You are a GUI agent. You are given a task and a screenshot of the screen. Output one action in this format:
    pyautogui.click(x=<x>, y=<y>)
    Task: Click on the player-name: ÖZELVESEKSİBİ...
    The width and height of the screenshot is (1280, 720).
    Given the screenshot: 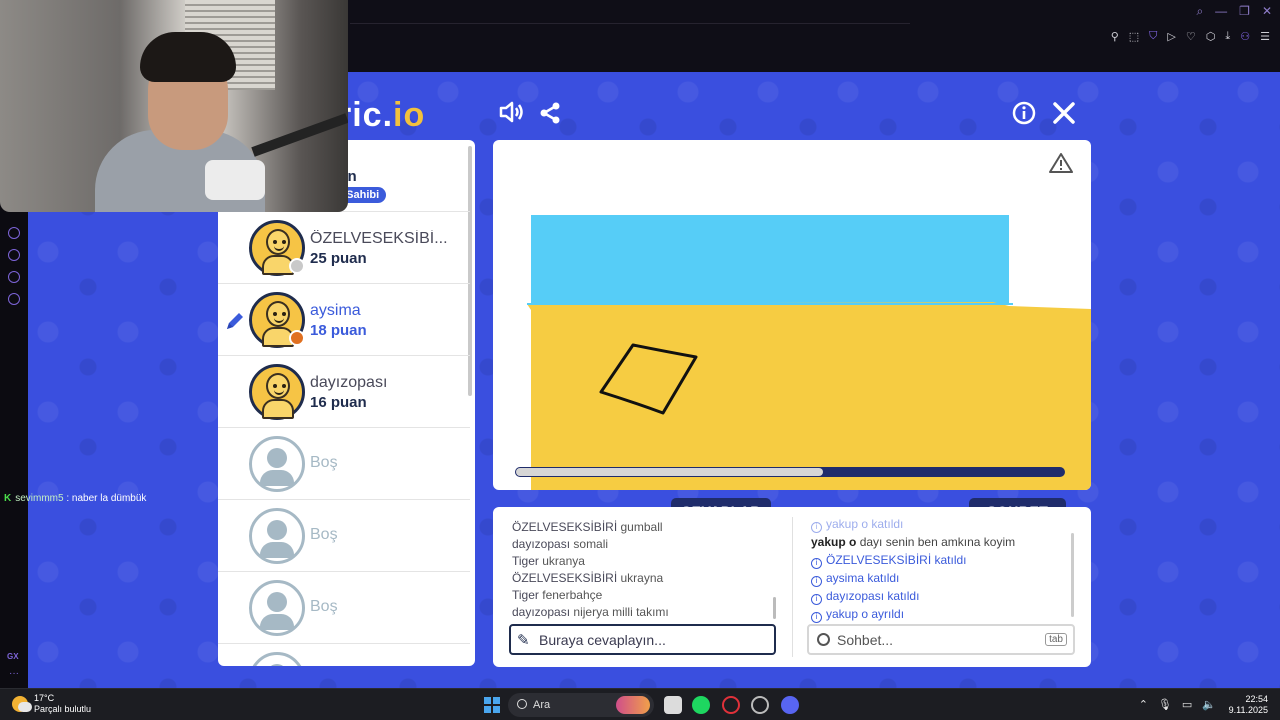 What is the action you would take?
    pyautogui.click(x=379, y=238)
    